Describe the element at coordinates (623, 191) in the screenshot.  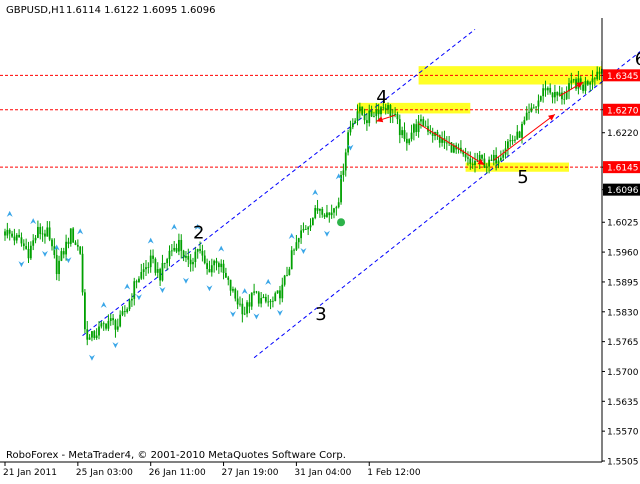
I see `price-tag-label: 1.6096` at that location.